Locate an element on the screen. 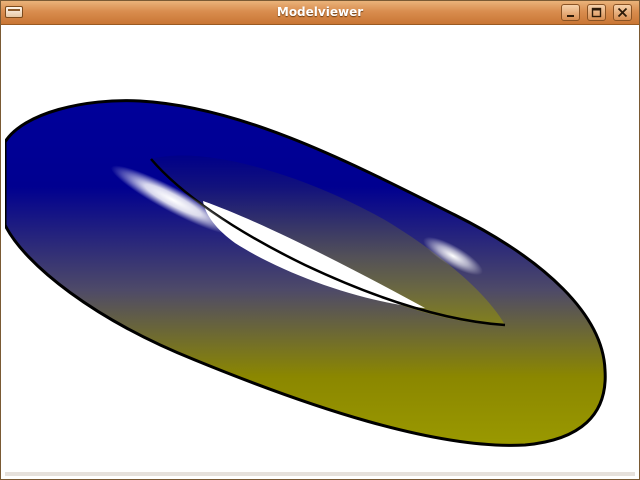 The width and height of the screenshot is (640, 480). title-bar: Modelviewer is located at coordinates (320, 13).